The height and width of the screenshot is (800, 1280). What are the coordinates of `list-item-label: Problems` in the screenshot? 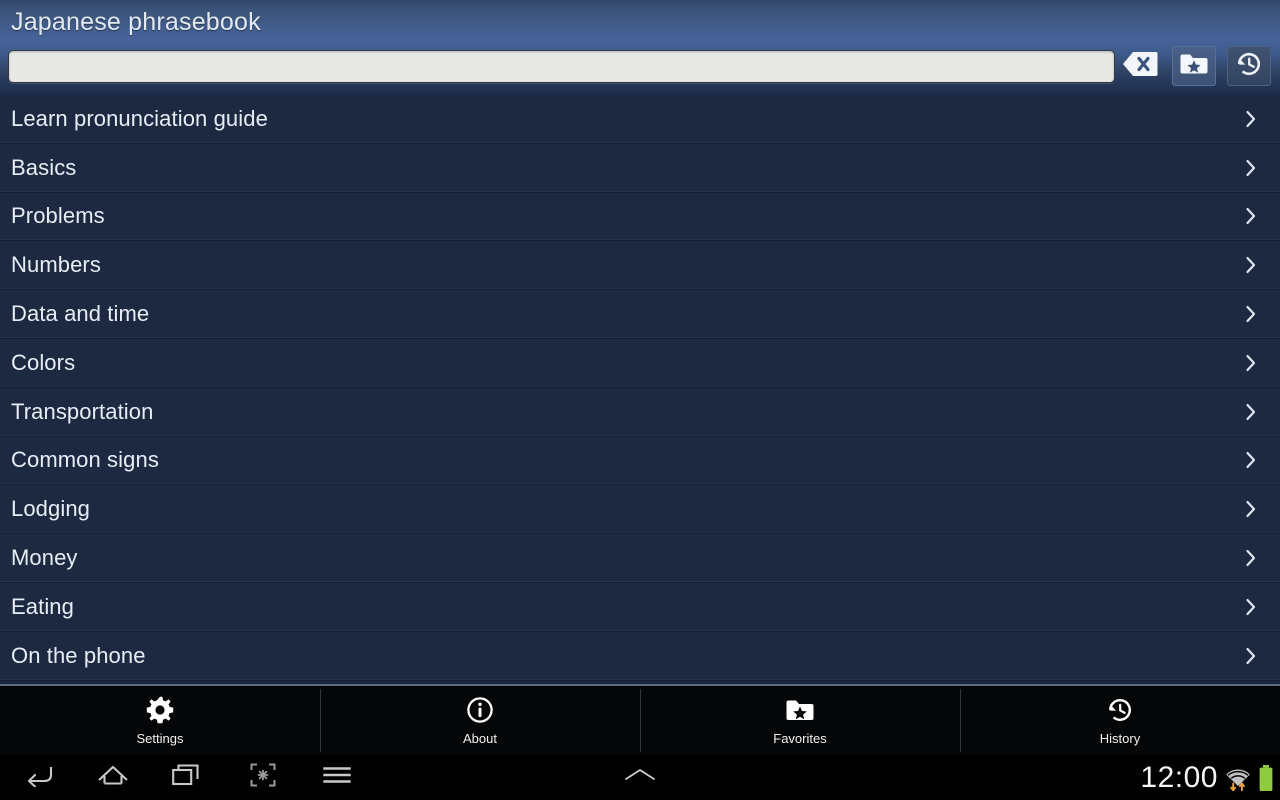 It's located at (58, 216).